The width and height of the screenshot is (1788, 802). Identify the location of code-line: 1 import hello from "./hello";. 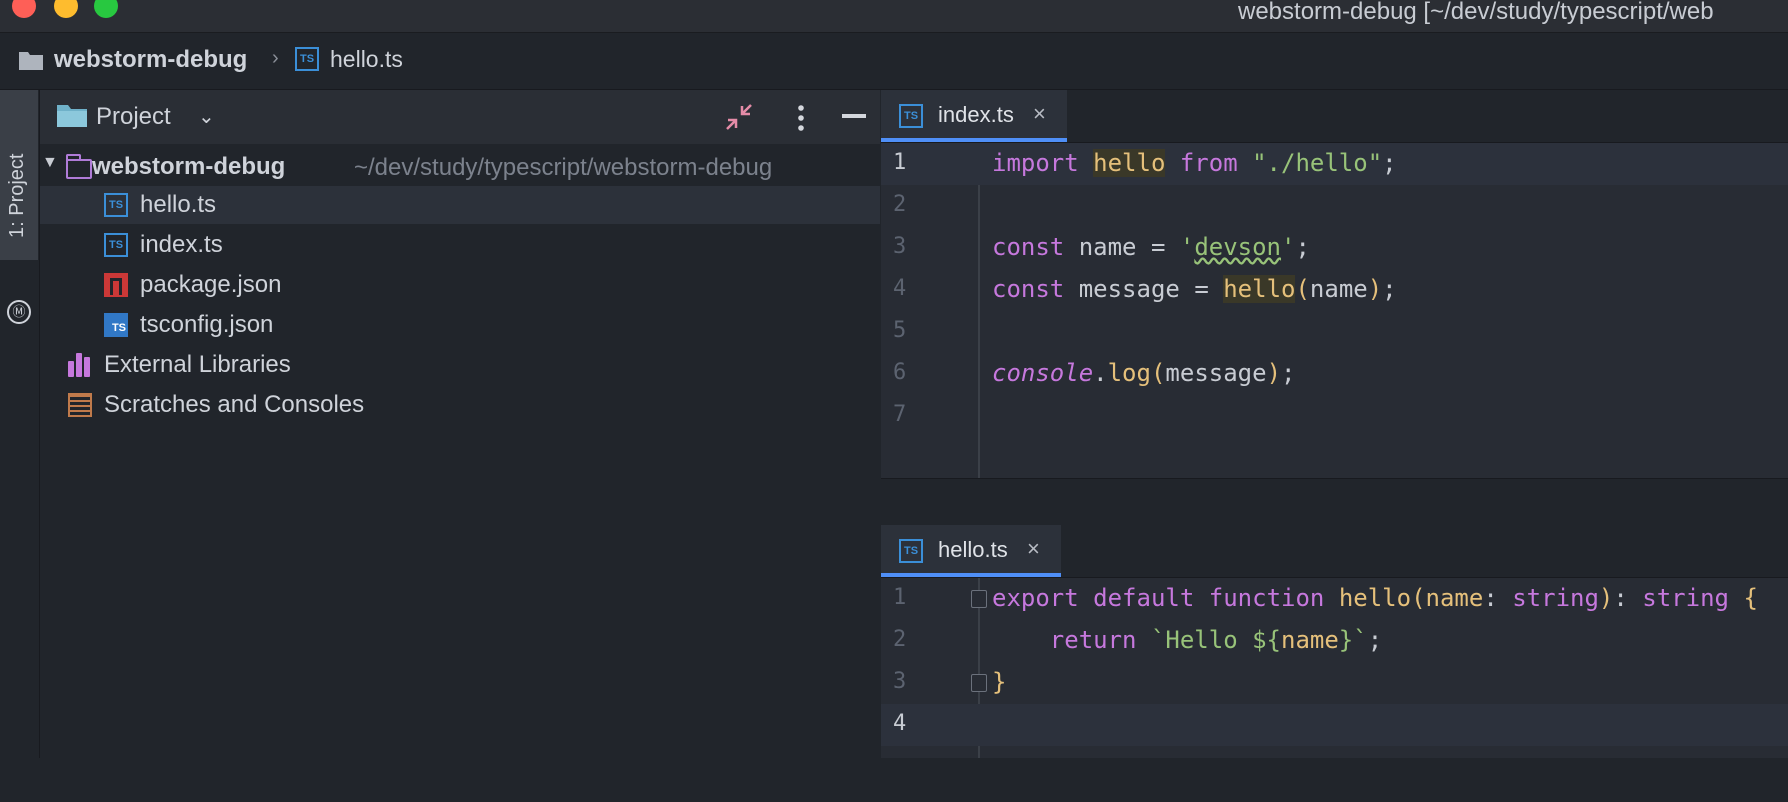
(1334, 164).